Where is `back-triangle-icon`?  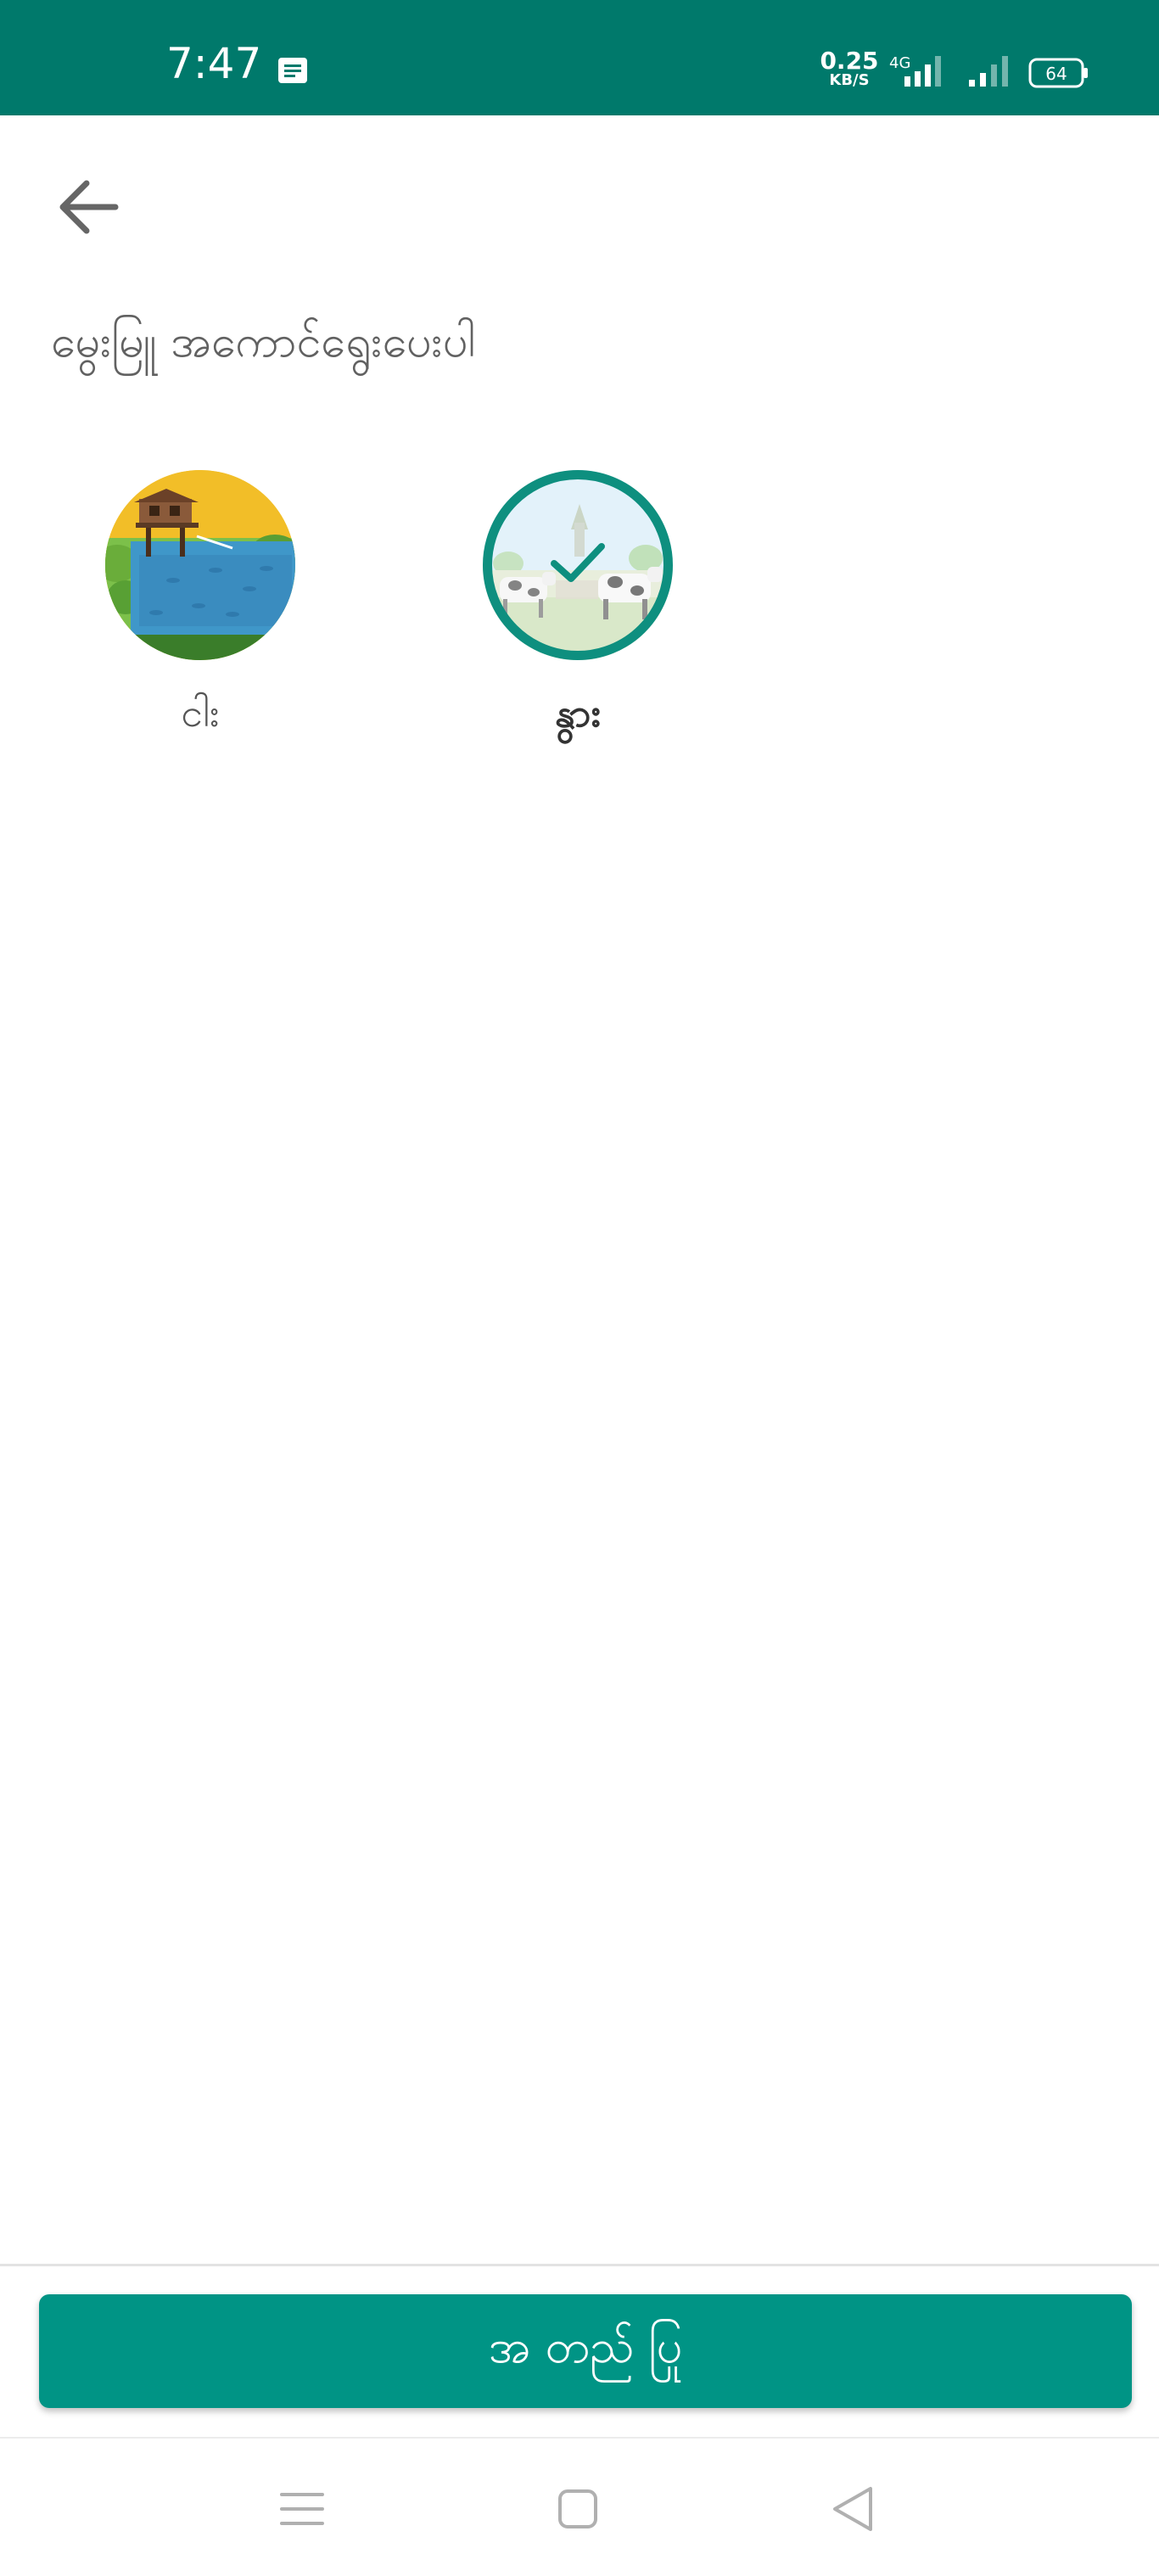 back-triangle-icon is located at coordinates (853, 2509).